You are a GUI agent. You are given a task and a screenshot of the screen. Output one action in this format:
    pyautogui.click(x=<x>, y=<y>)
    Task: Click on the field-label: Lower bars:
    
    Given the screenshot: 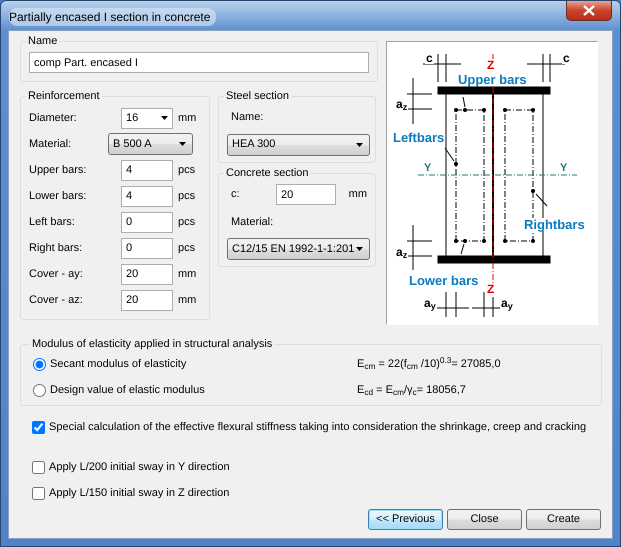 What is the action you would take?
    pyautogui.click(x=58, y=196)
    